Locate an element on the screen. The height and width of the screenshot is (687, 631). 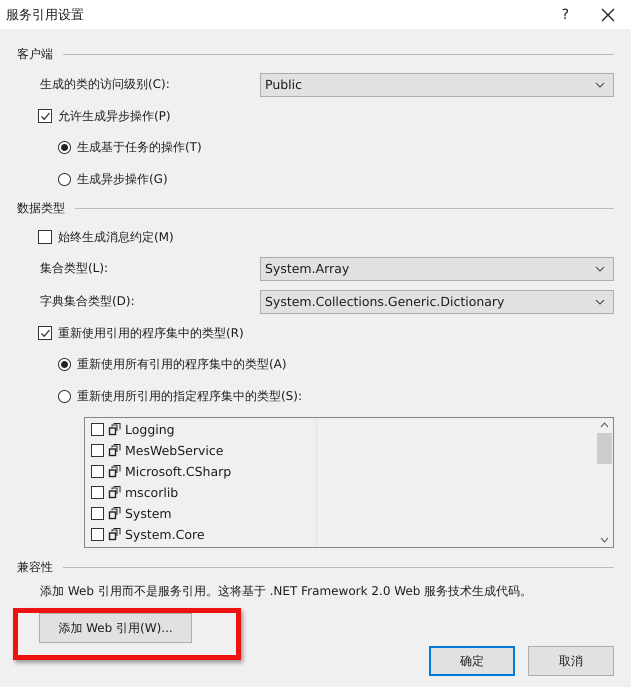
field-label: 生成的类的访问级别(C): is located at coordinates (105, 84).